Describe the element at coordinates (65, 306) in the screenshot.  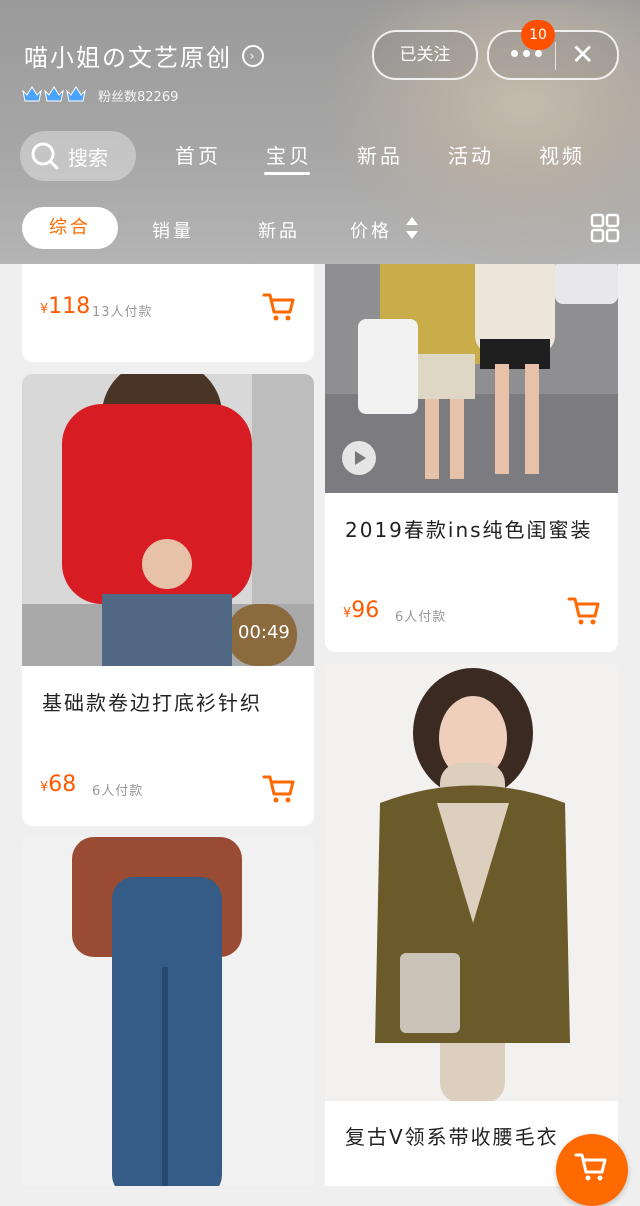
I see `price: ¥118` at that location.